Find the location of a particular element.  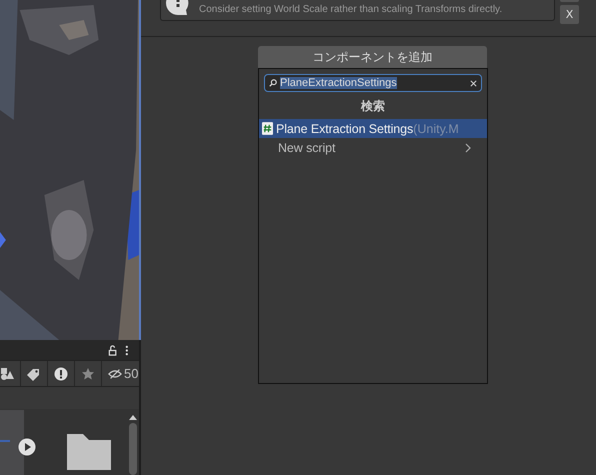

unlocked-padlock-icon is located at coordinates (113, 350).